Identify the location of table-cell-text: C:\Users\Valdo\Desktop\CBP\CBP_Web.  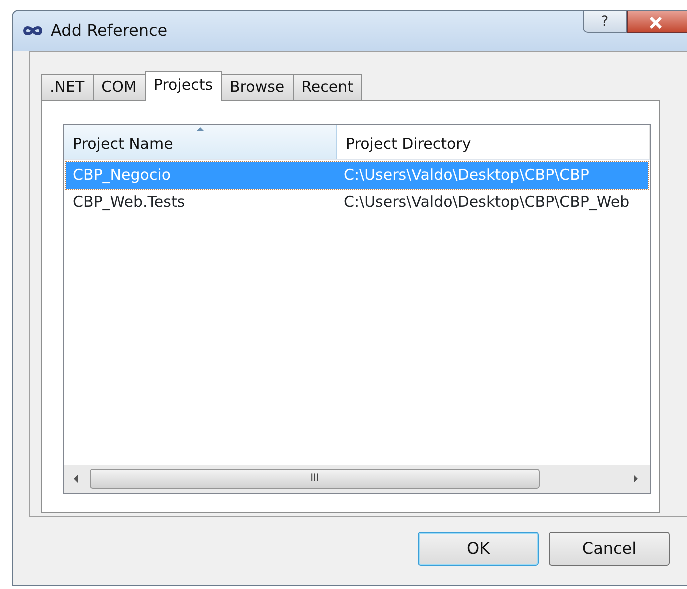
(487, 203).